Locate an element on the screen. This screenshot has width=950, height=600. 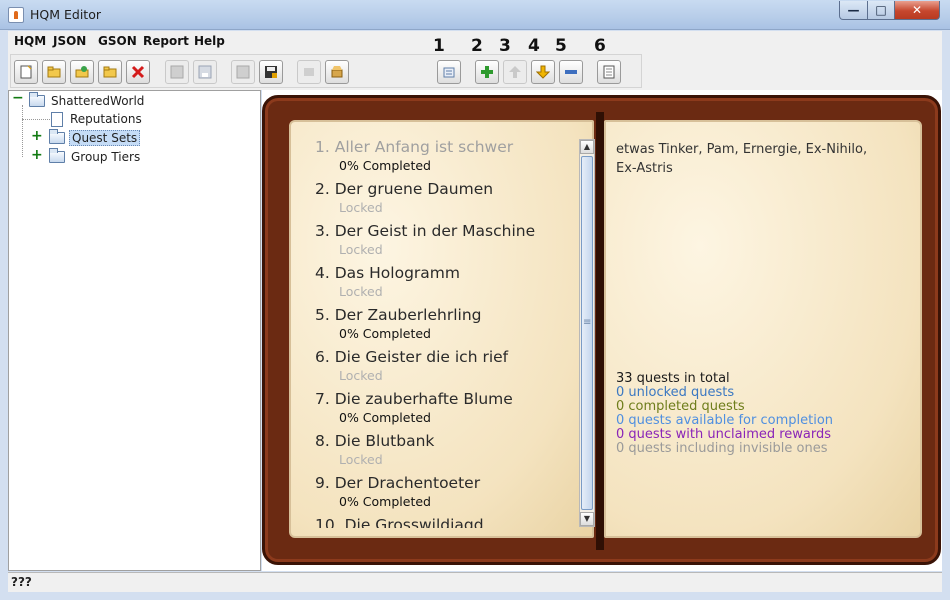
quest-set-title: 1. Aller Anfang ist schwer is located at coordinates (414, 147).